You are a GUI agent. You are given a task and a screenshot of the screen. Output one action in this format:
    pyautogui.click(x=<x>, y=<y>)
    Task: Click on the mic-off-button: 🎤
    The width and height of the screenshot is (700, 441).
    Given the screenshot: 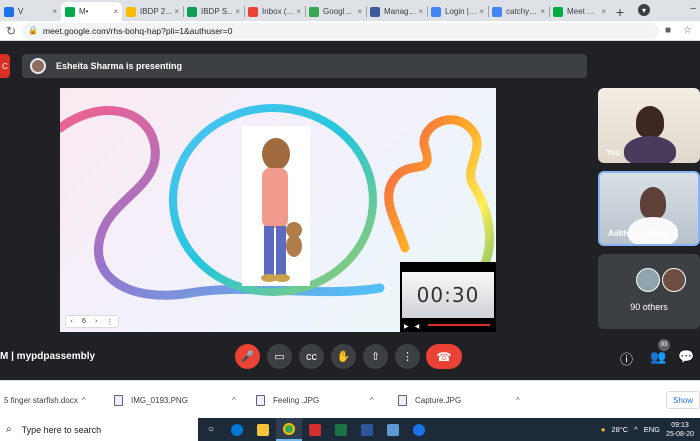 What is the action you would take?
    pyautogui.click(x=247, y=356)
    